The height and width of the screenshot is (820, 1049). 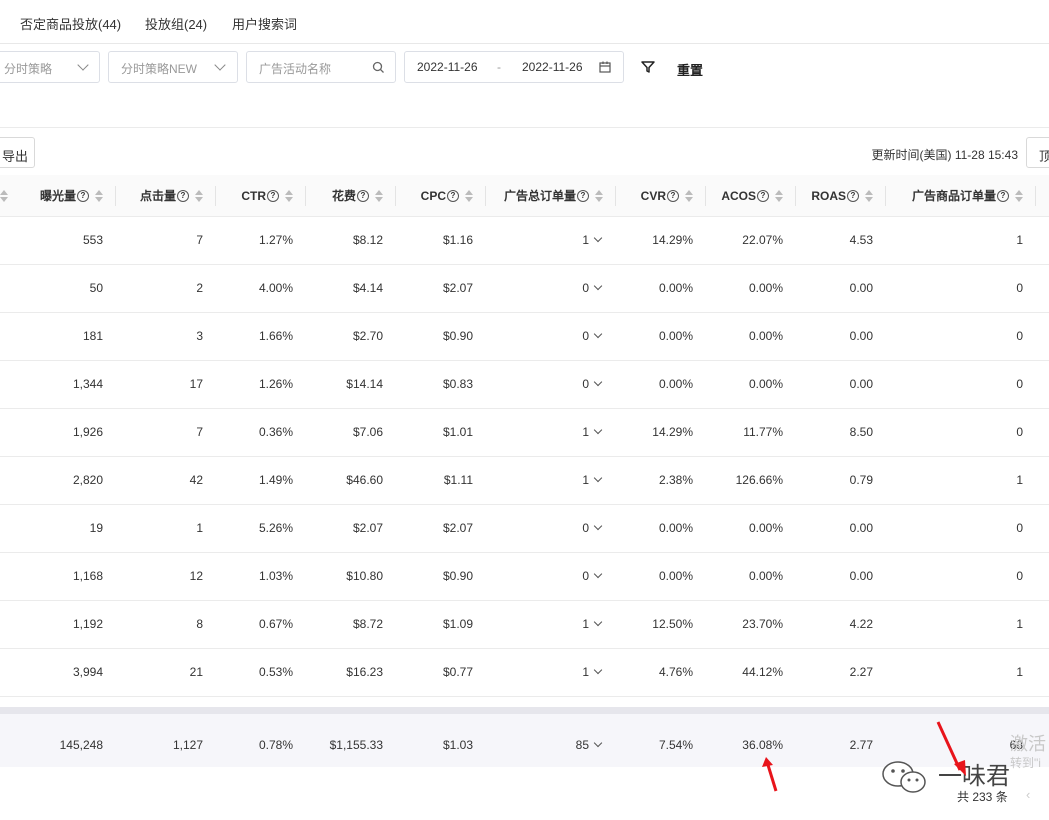 What do you see at coordinates (165, 195) in the screenshot?
I see `col-clicks: 点击量?` at bounding box center [165, 195].